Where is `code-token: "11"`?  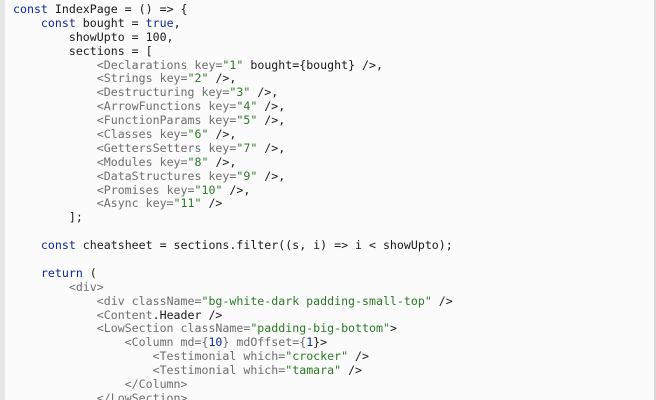 code-token: "11" is located at coordinates (187, 203).